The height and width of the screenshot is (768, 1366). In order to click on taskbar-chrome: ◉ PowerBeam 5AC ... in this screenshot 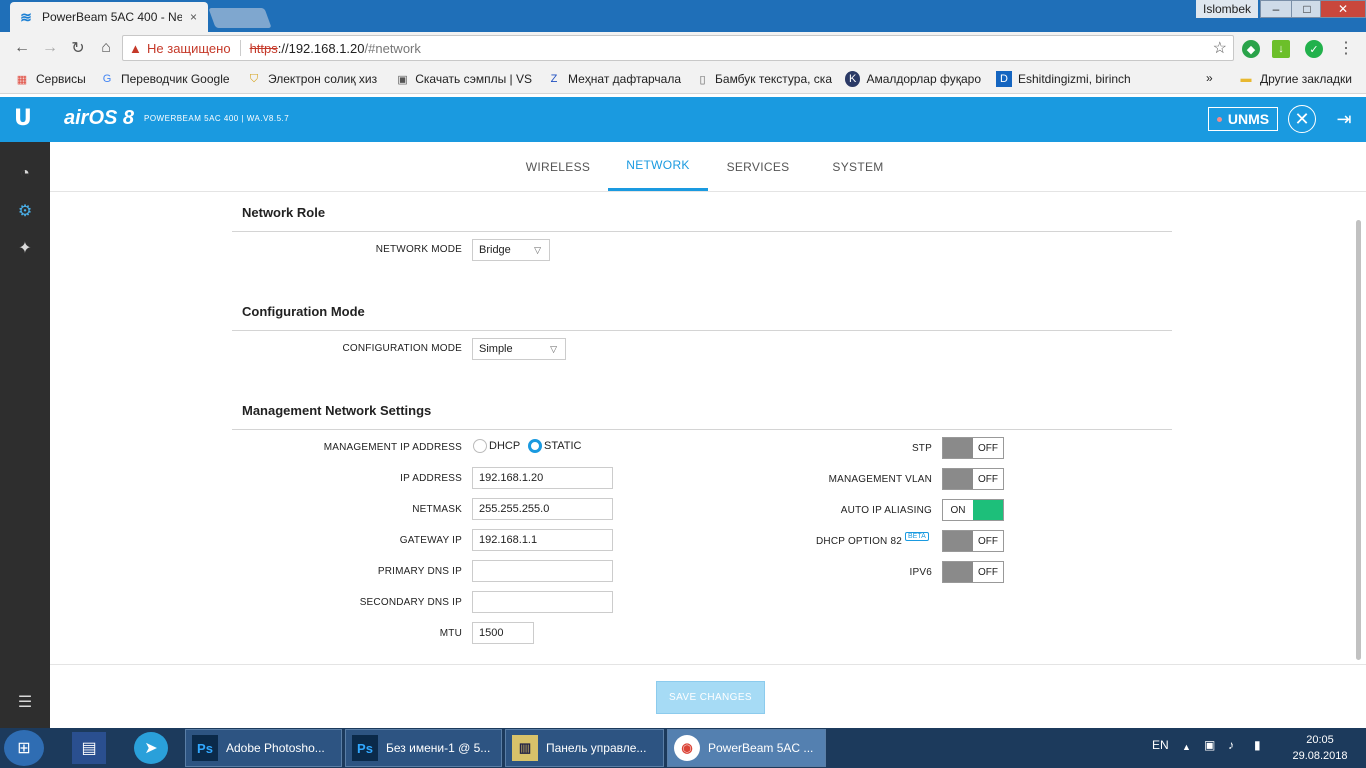, I will do `click(746, 748)`.